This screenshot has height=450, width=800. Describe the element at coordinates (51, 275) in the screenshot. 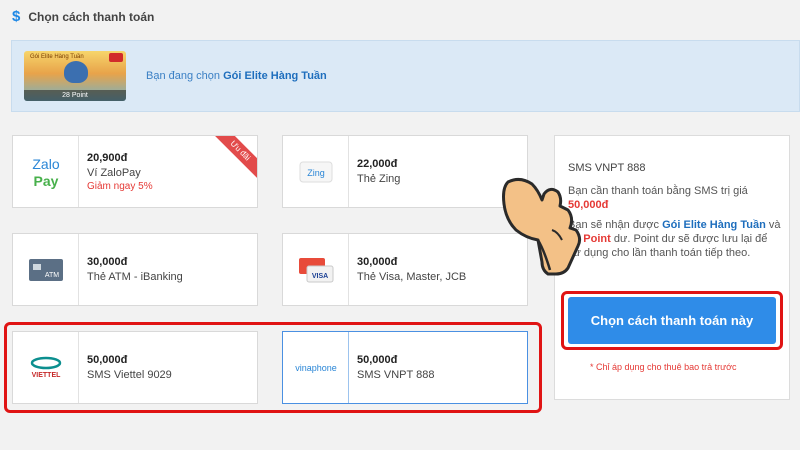

I see `svg-text: ATM` at that location.